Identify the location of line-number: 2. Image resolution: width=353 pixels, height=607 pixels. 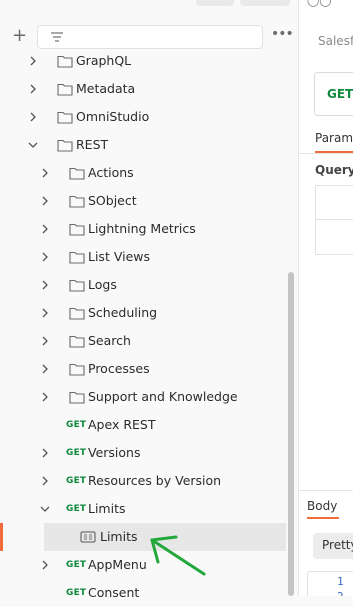
(340, 593).